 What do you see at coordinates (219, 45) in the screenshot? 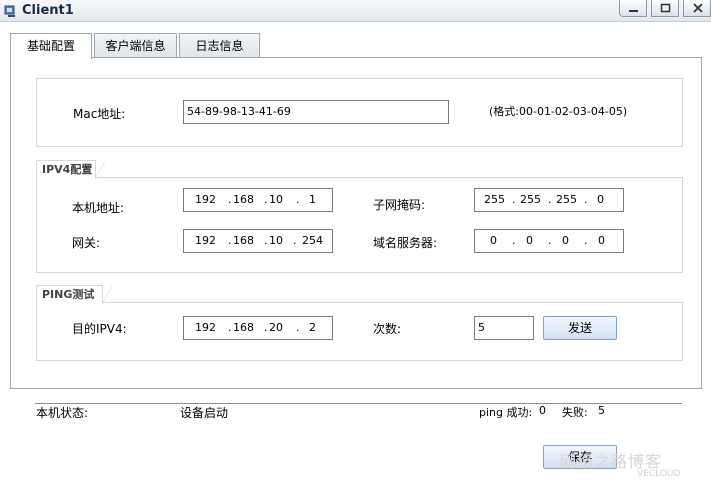
I see `tab-log-info: 日志信息` at bounding box center [219, 45].